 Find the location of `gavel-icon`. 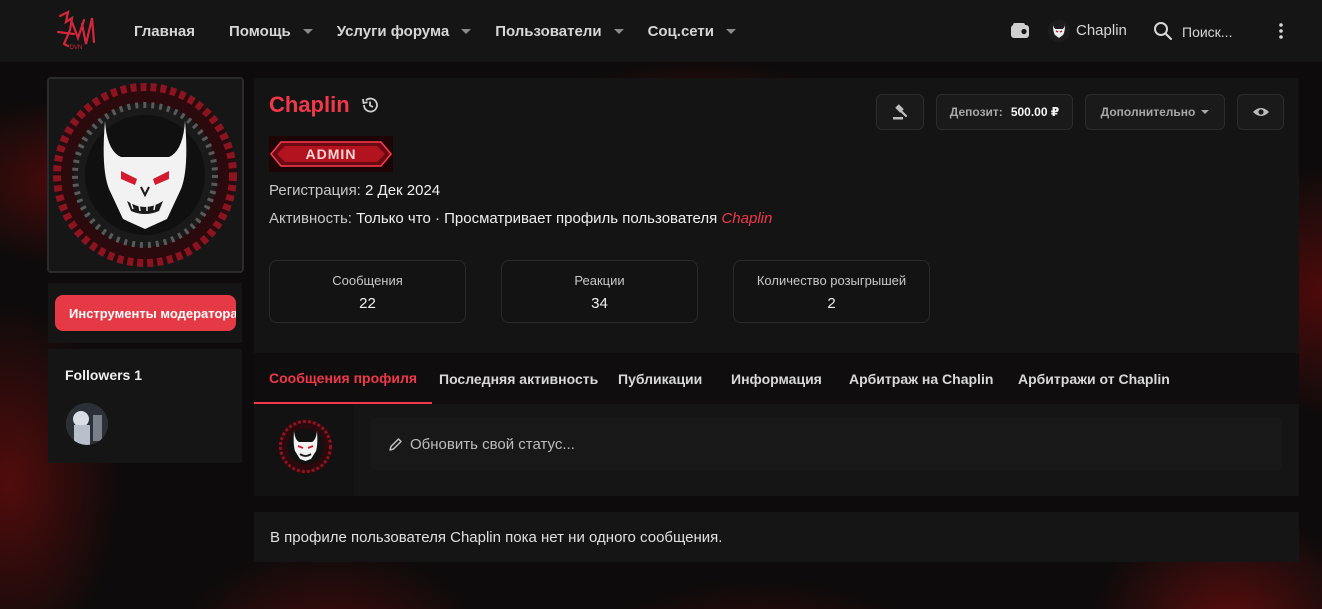

gavel-icon is located at coordinates (900, 112).